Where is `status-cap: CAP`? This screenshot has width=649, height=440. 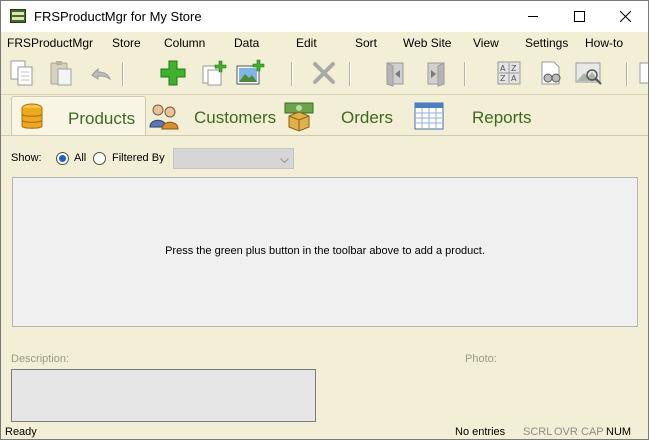
status-cap: CAP is located at coordinates (592, 432).